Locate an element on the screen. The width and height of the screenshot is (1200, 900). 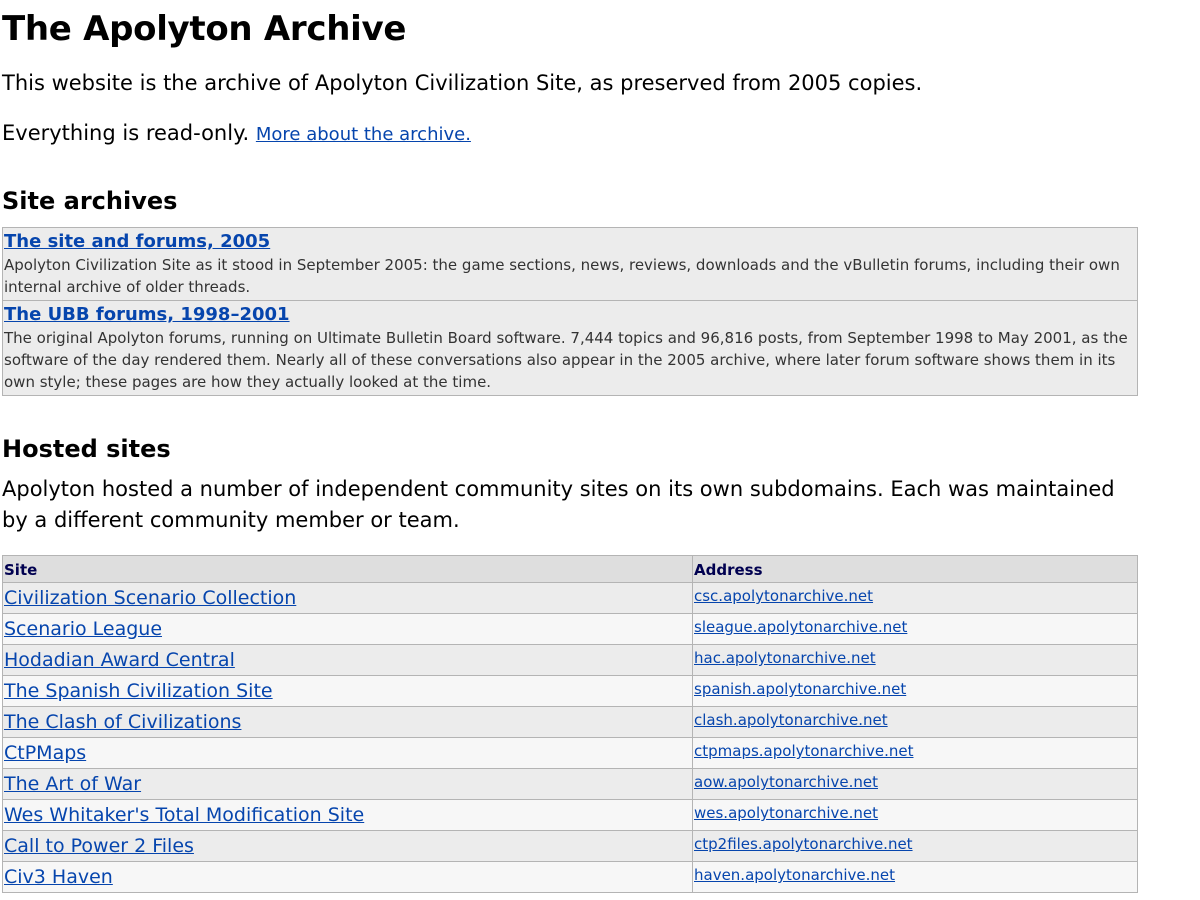
column-header-address: Address is located at coordinates (915, 569).